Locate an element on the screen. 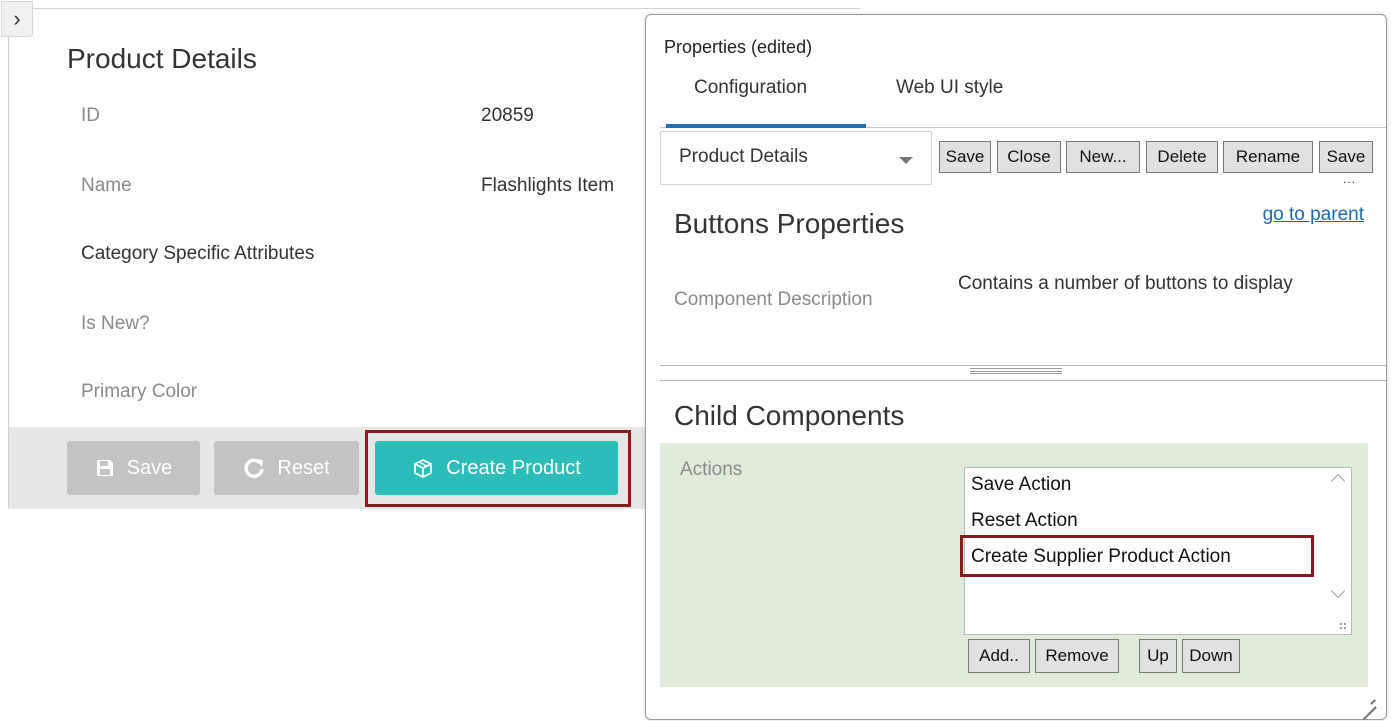 The height and width of the screenshot is (721, 1391). create-product-label: Create Product is located at coordinates (513, 467).